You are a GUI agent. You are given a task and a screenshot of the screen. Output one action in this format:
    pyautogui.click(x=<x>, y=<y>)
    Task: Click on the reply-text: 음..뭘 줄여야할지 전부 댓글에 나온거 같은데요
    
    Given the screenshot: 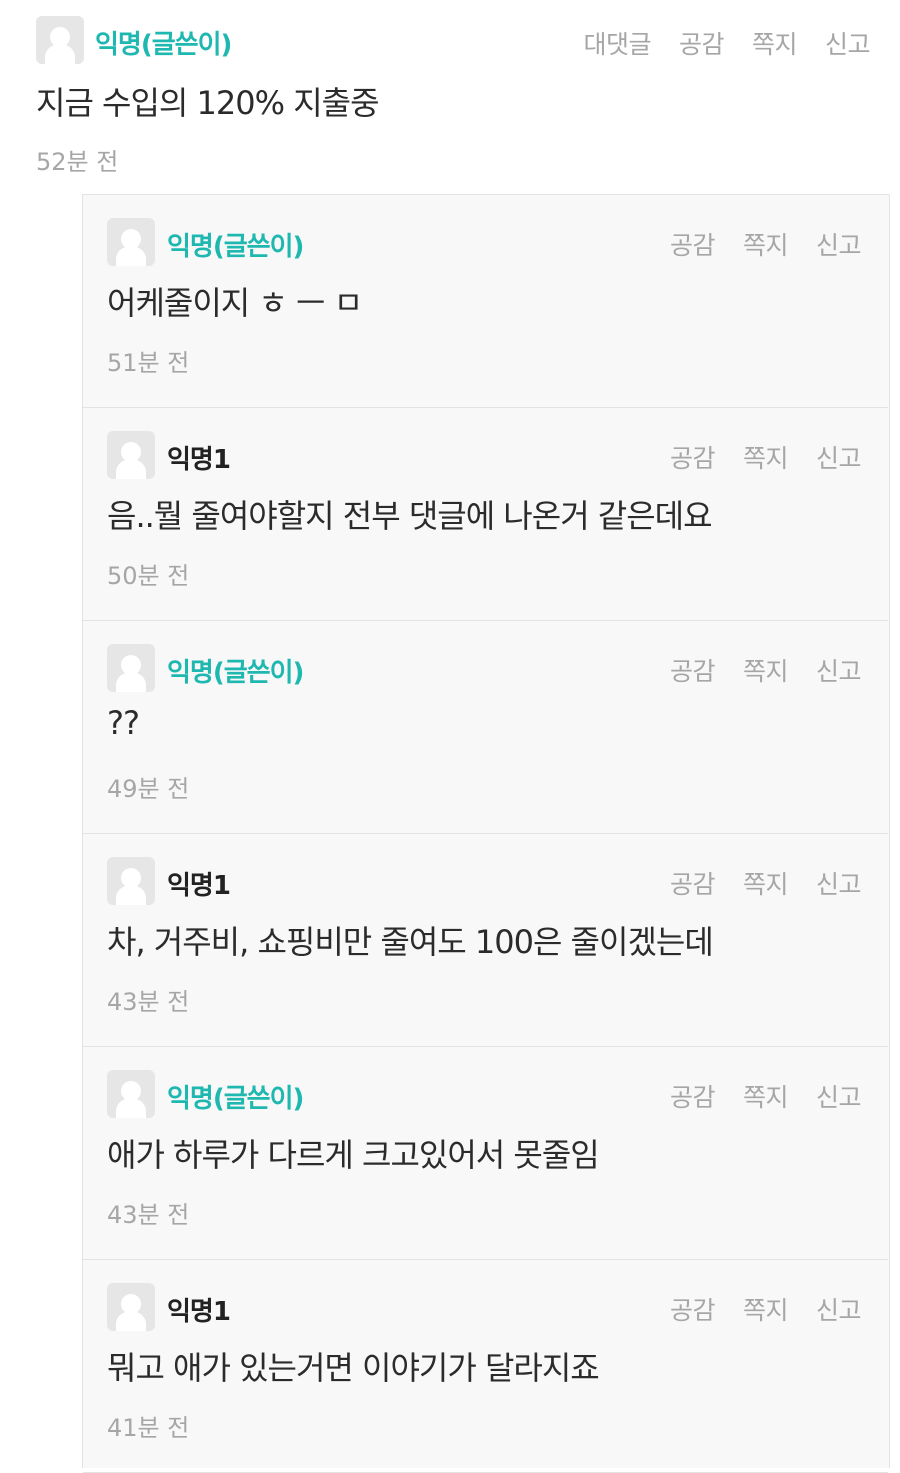 What is the action you would take?
    pyautogui.click(x=410, y=516)
    